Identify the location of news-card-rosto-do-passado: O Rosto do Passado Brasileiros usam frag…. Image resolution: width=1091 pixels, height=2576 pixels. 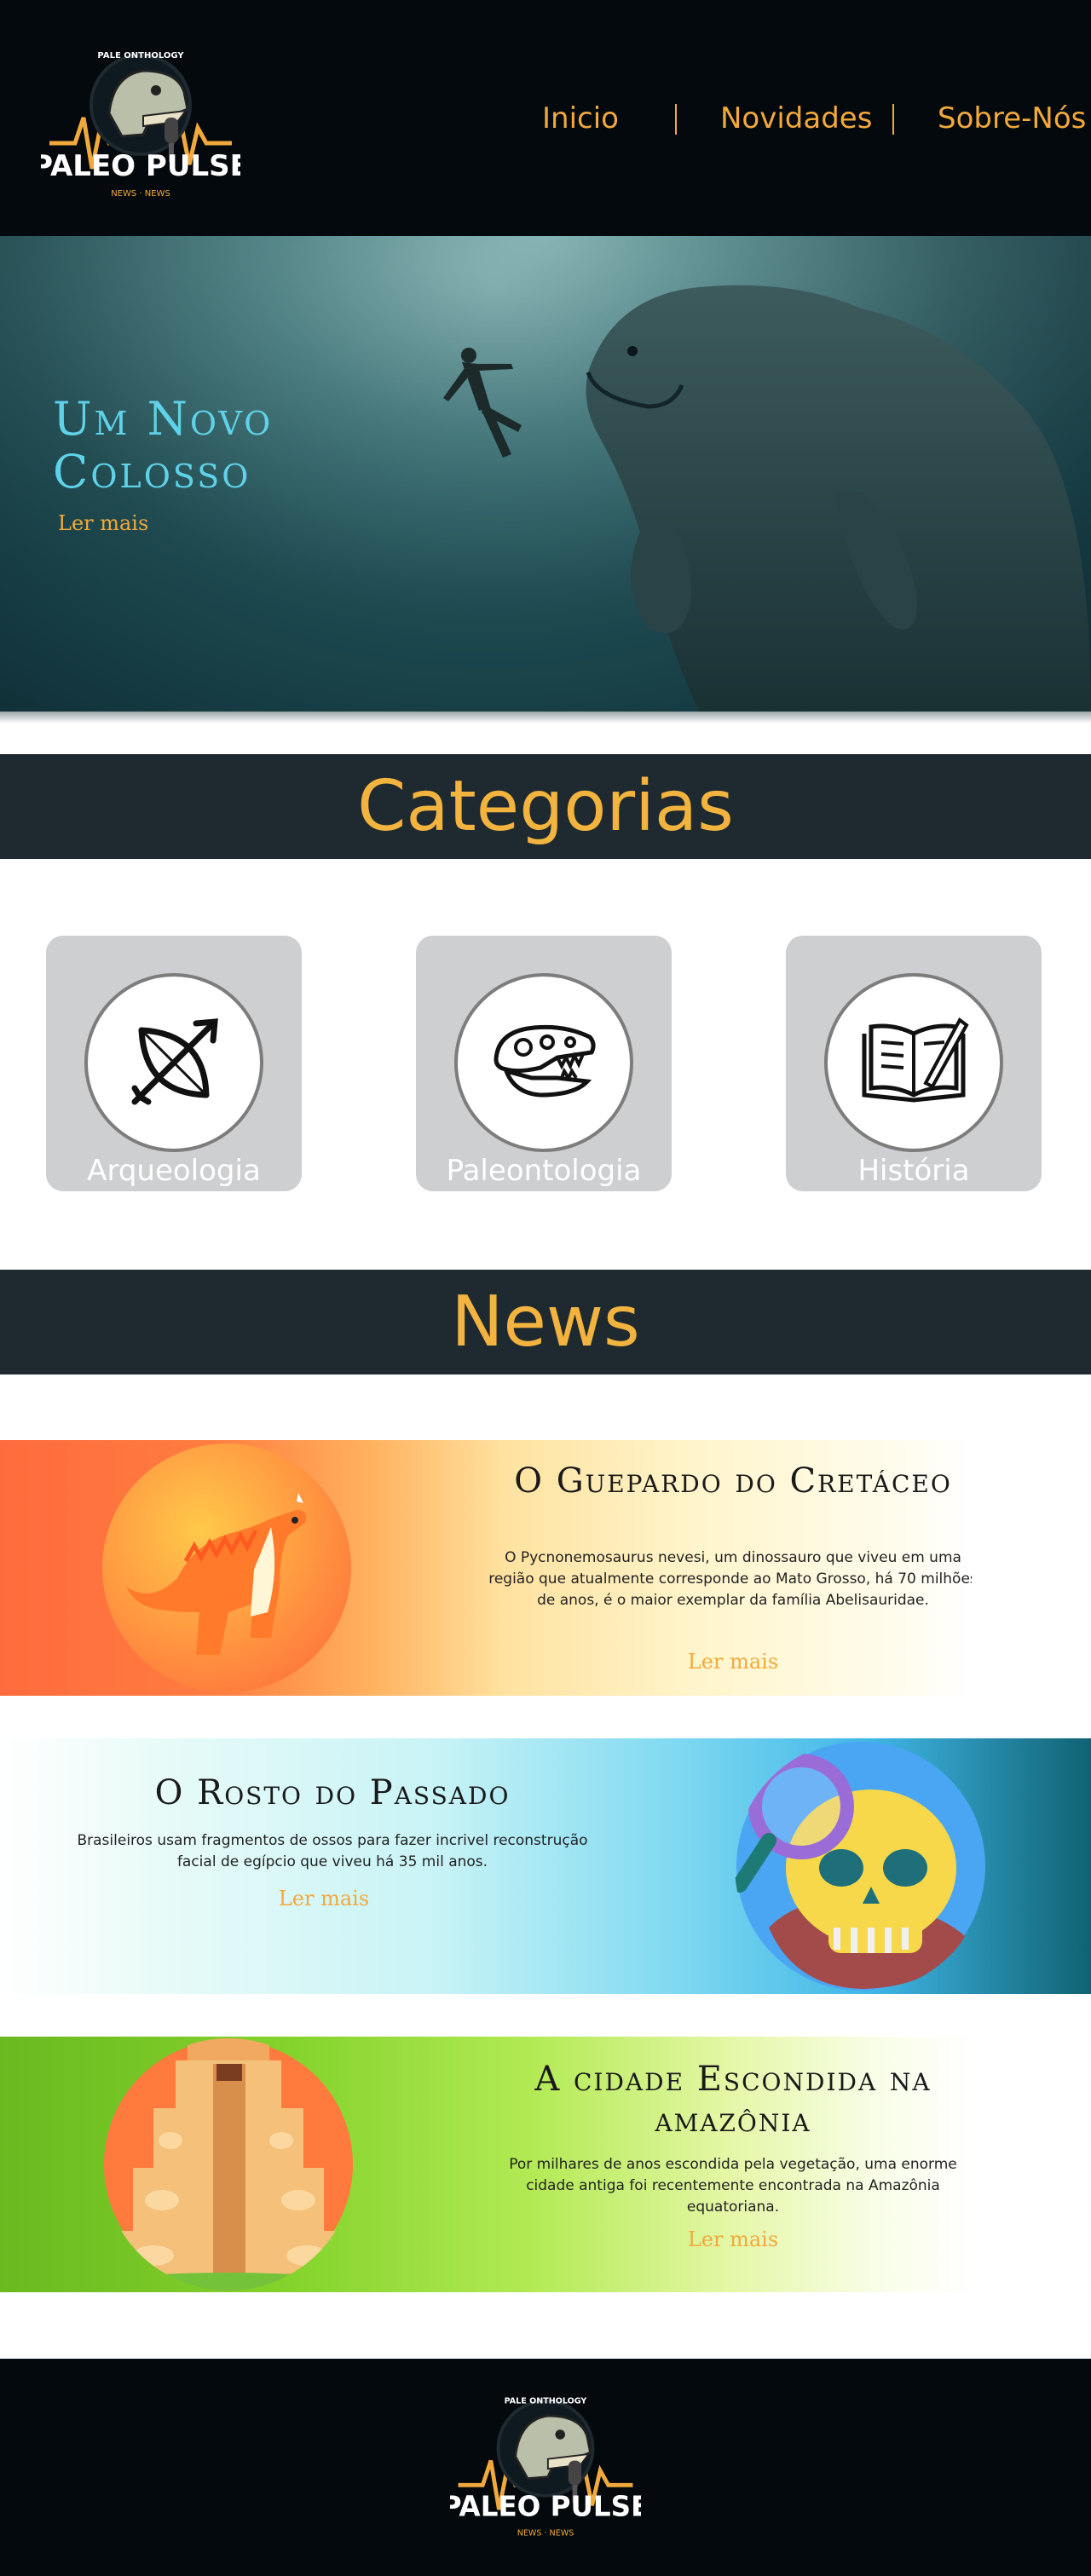
(545, 1866).